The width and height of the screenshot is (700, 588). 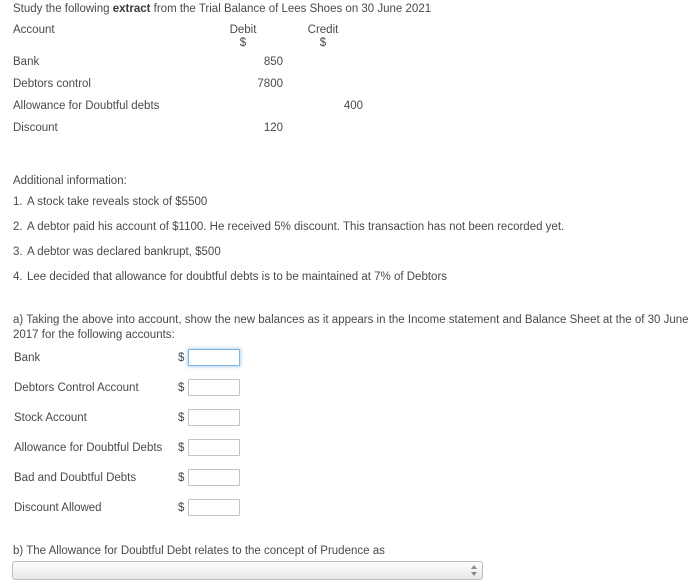 What do you see at coordinates (34, 30) in the screenshot?
I see `header-account: Account` at bounding box center [34, 30].